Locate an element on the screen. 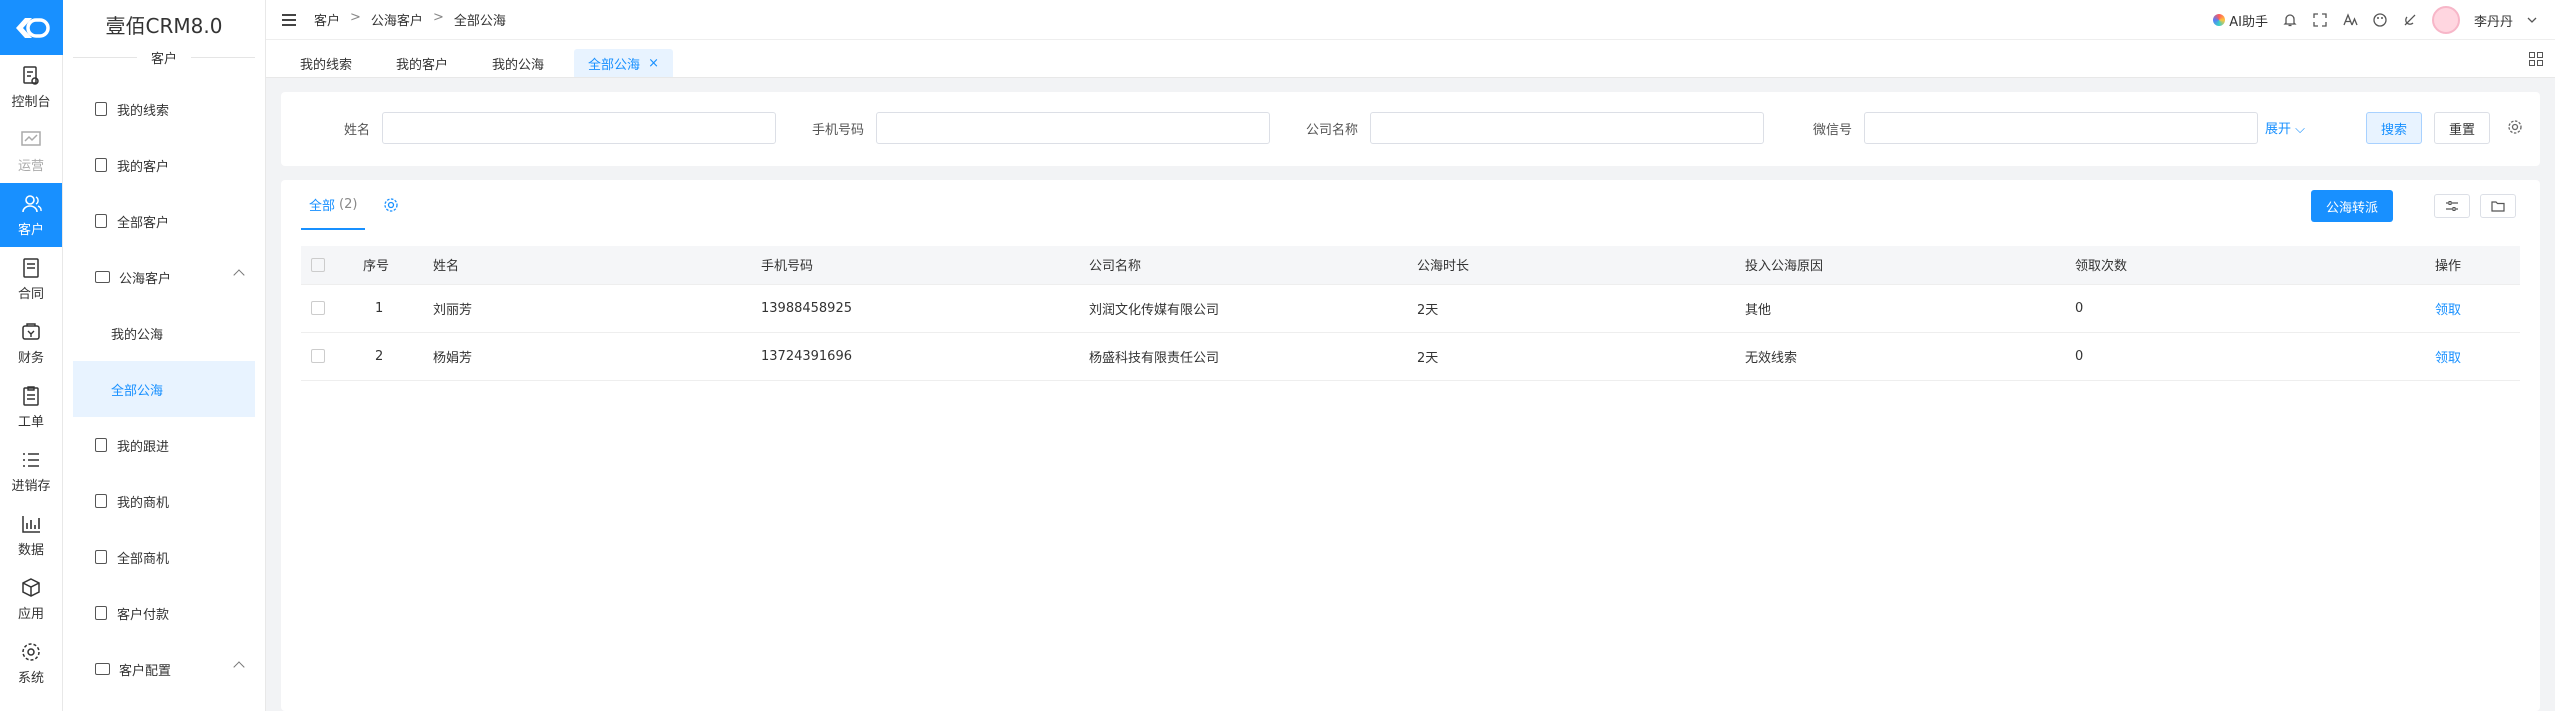 The width and height of the screenshot is (2555, 711). column-header: 领取次数 is located at coordinates (2255, 265).